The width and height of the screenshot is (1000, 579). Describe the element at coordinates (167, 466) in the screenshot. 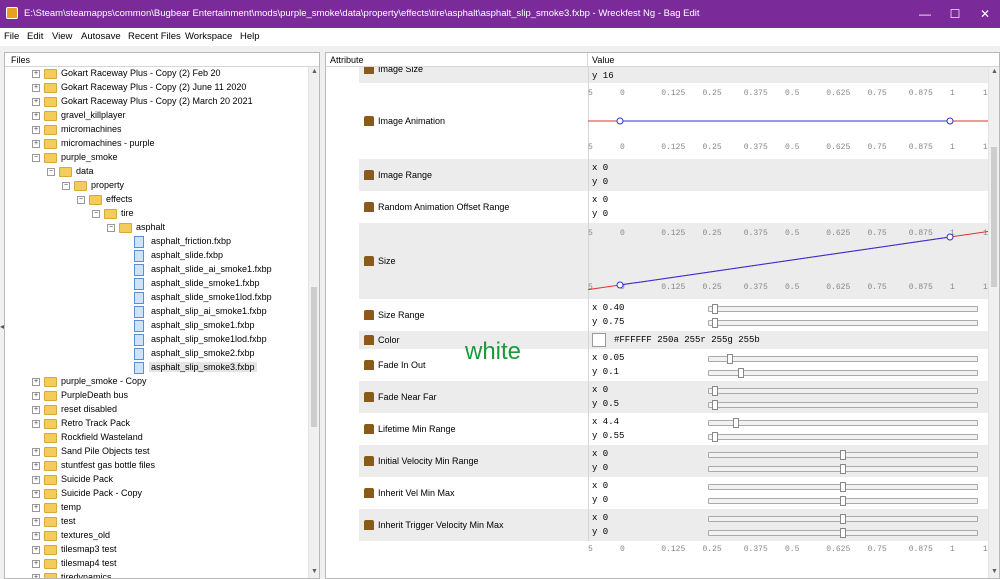

I see `tree-folder: + stuntfest gas bottle files` at that location.